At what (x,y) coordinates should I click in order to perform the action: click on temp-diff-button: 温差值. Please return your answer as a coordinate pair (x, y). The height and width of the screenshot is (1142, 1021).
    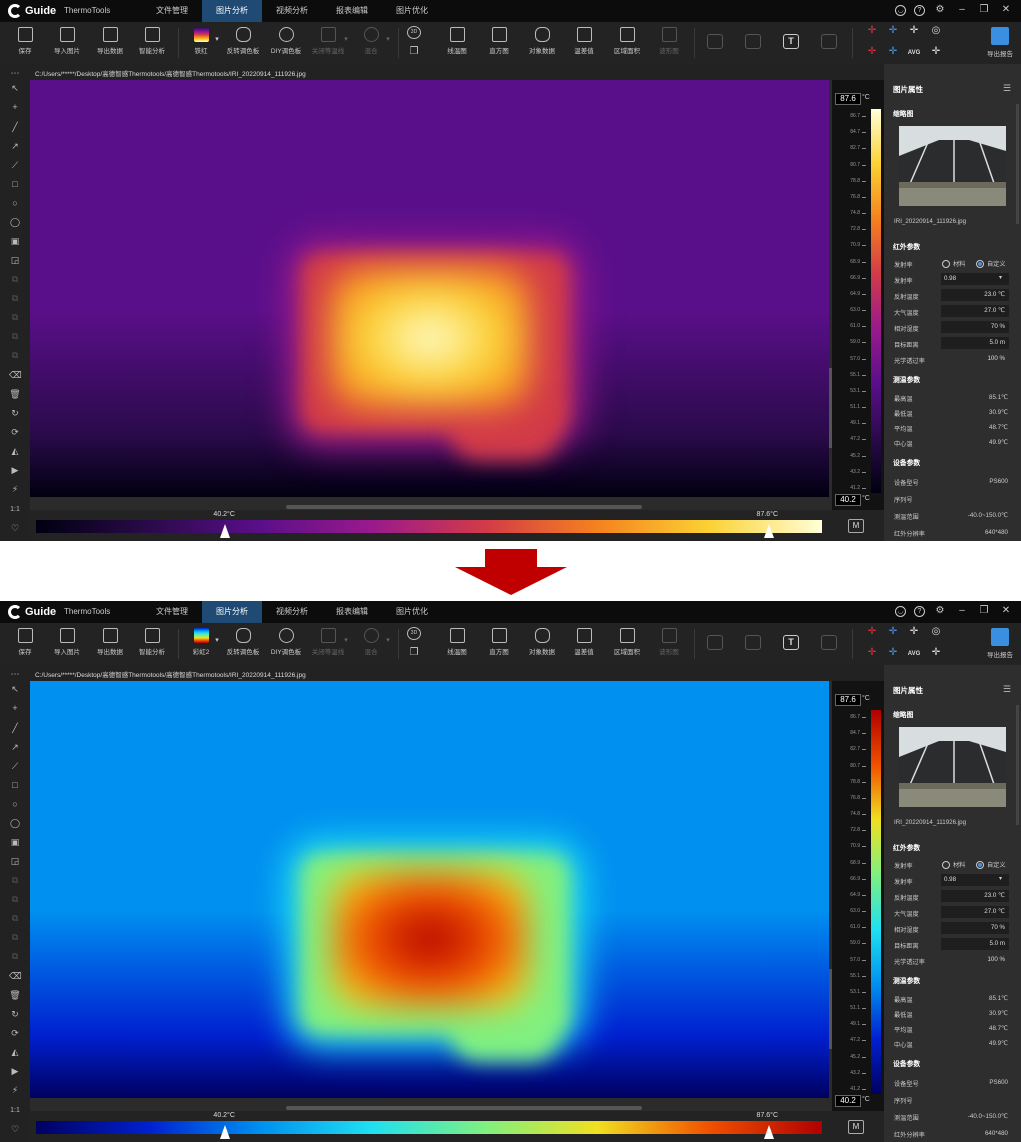
    Looking at the image, I should click on (584, 645).